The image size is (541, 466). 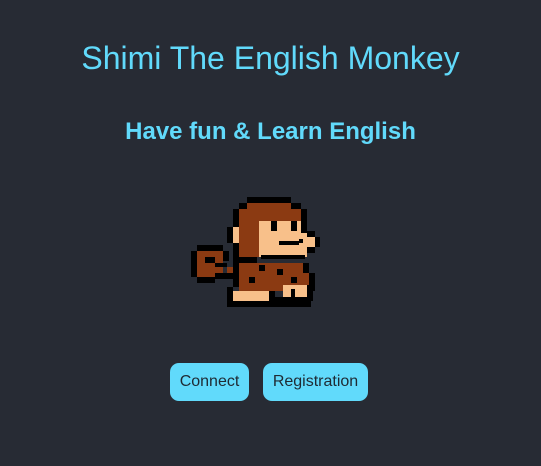 I want to click on registration-button: Registration, so click(x=315, y=382).